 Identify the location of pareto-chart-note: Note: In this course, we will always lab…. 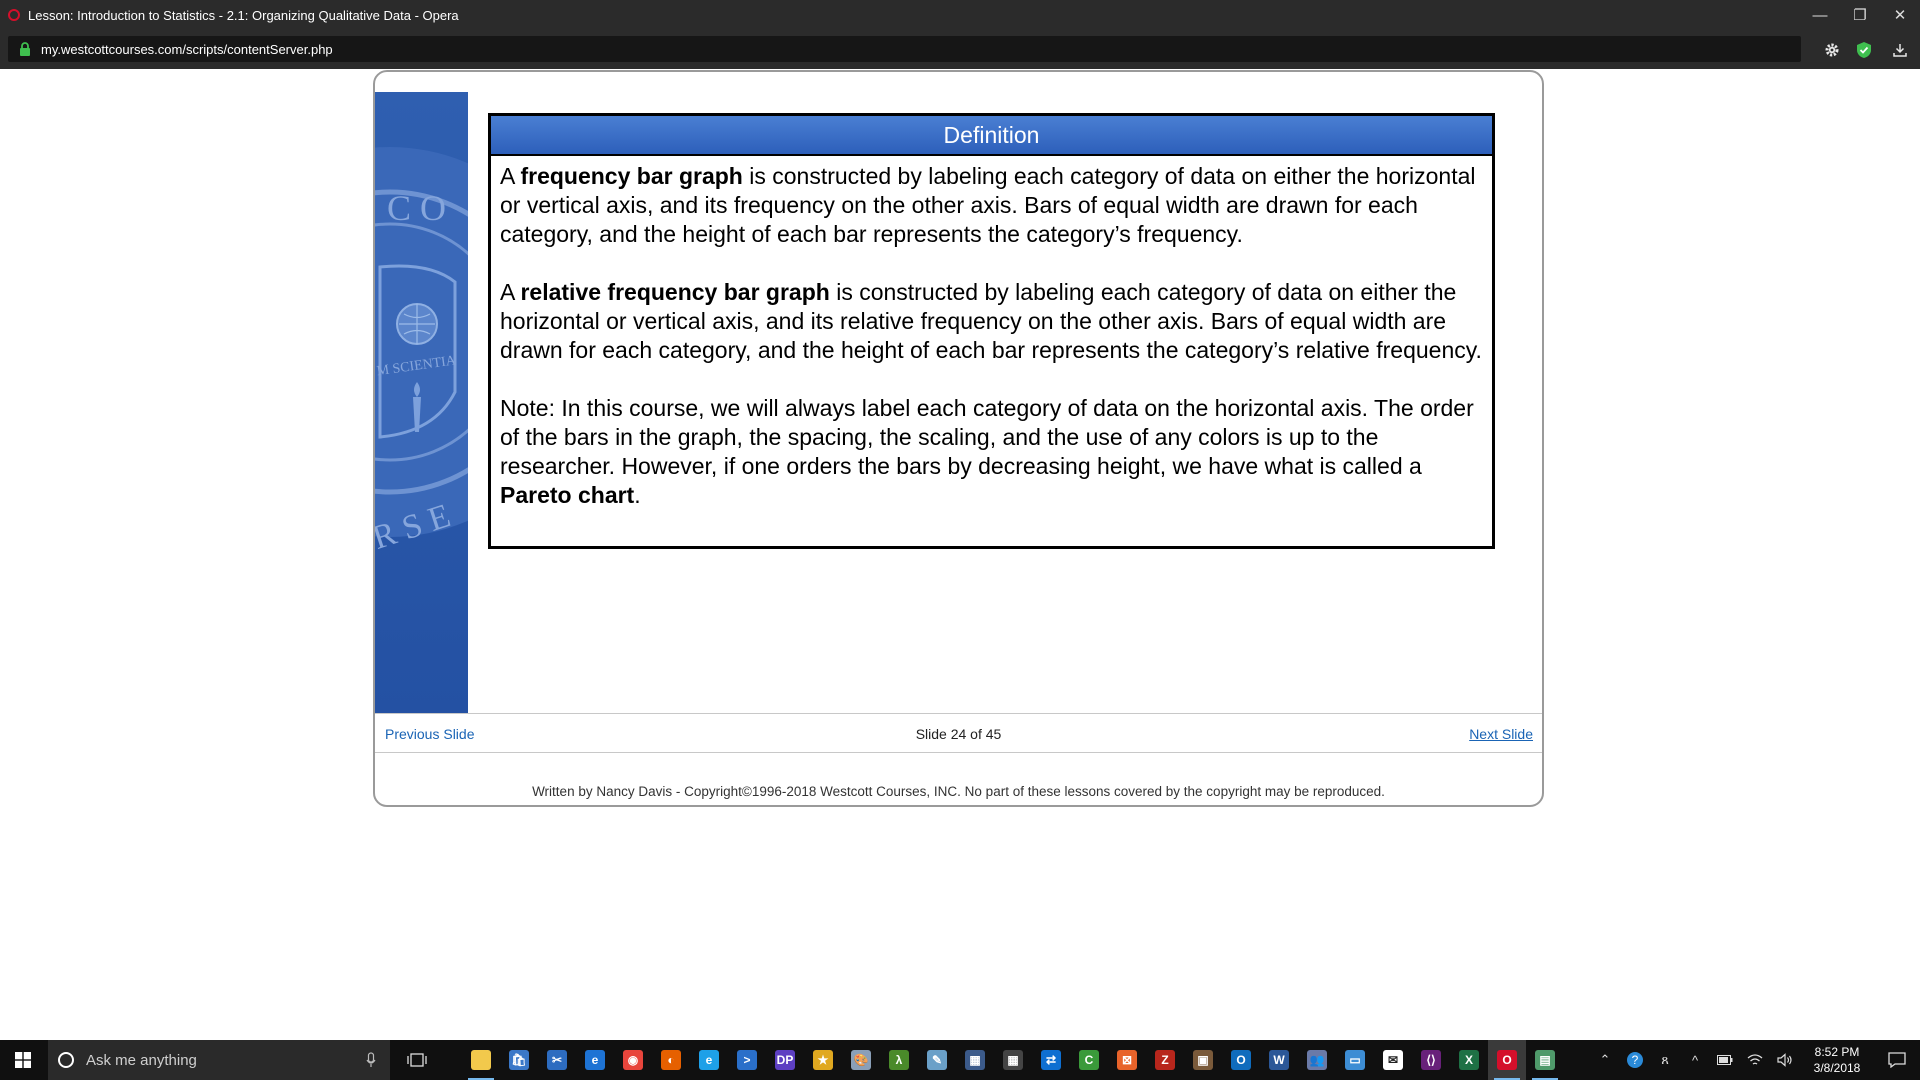
(987, 451).